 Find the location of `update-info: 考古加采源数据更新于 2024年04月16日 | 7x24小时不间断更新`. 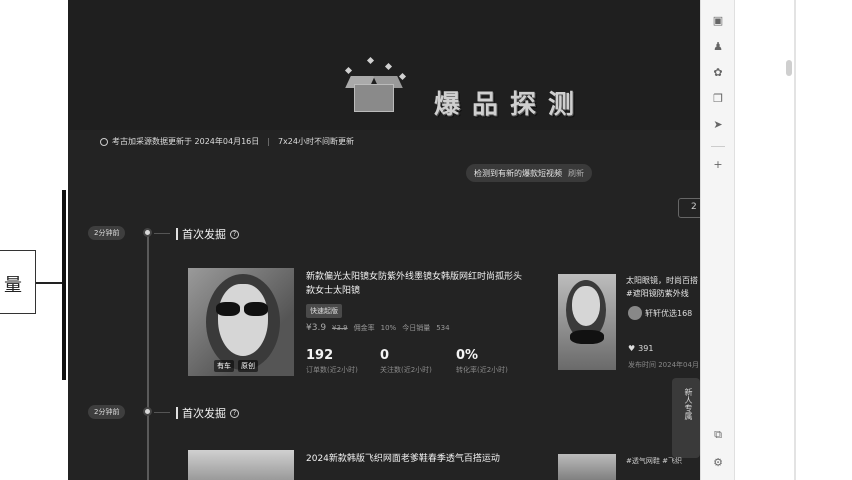

update-info: 考古加采源数据更新于 2024年04月16日 | 7x24小时不间断更新 is located at coordinates (227, 141).